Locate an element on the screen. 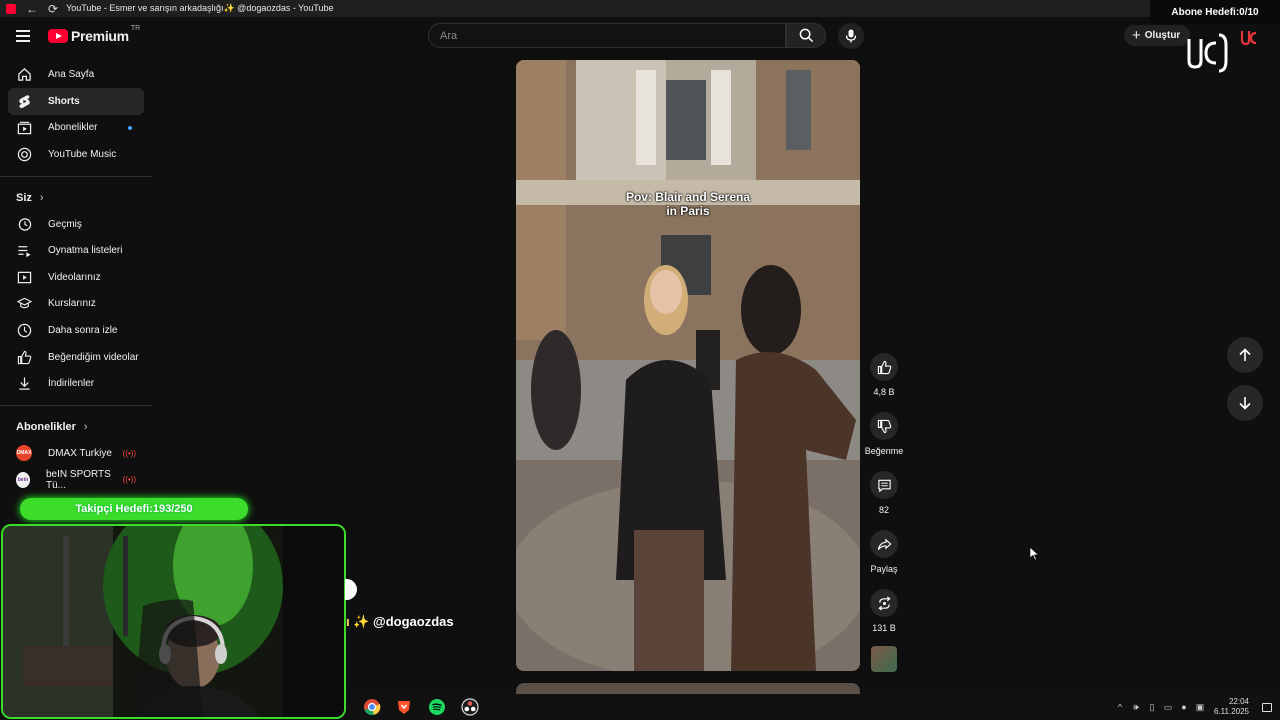 Image resolution: width=1280 pixels, height=720 pixels. like-count: 4,8 B is located at coordinates (884, 392).